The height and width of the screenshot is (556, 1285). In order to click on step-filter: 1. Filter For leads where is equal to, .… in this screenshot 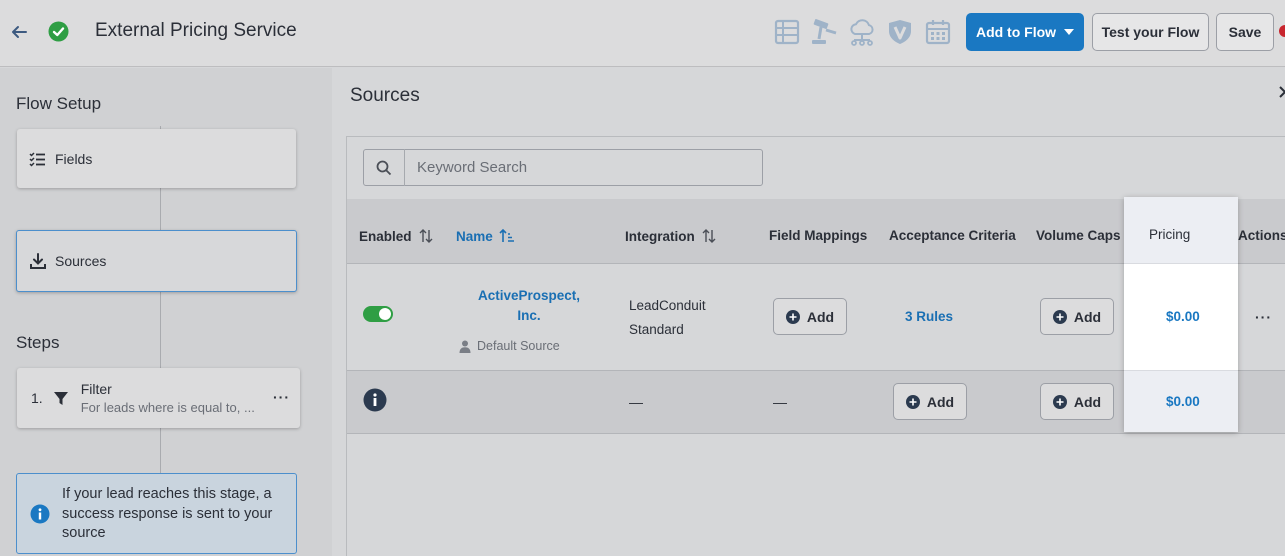, I will do `click(158, 398)`.